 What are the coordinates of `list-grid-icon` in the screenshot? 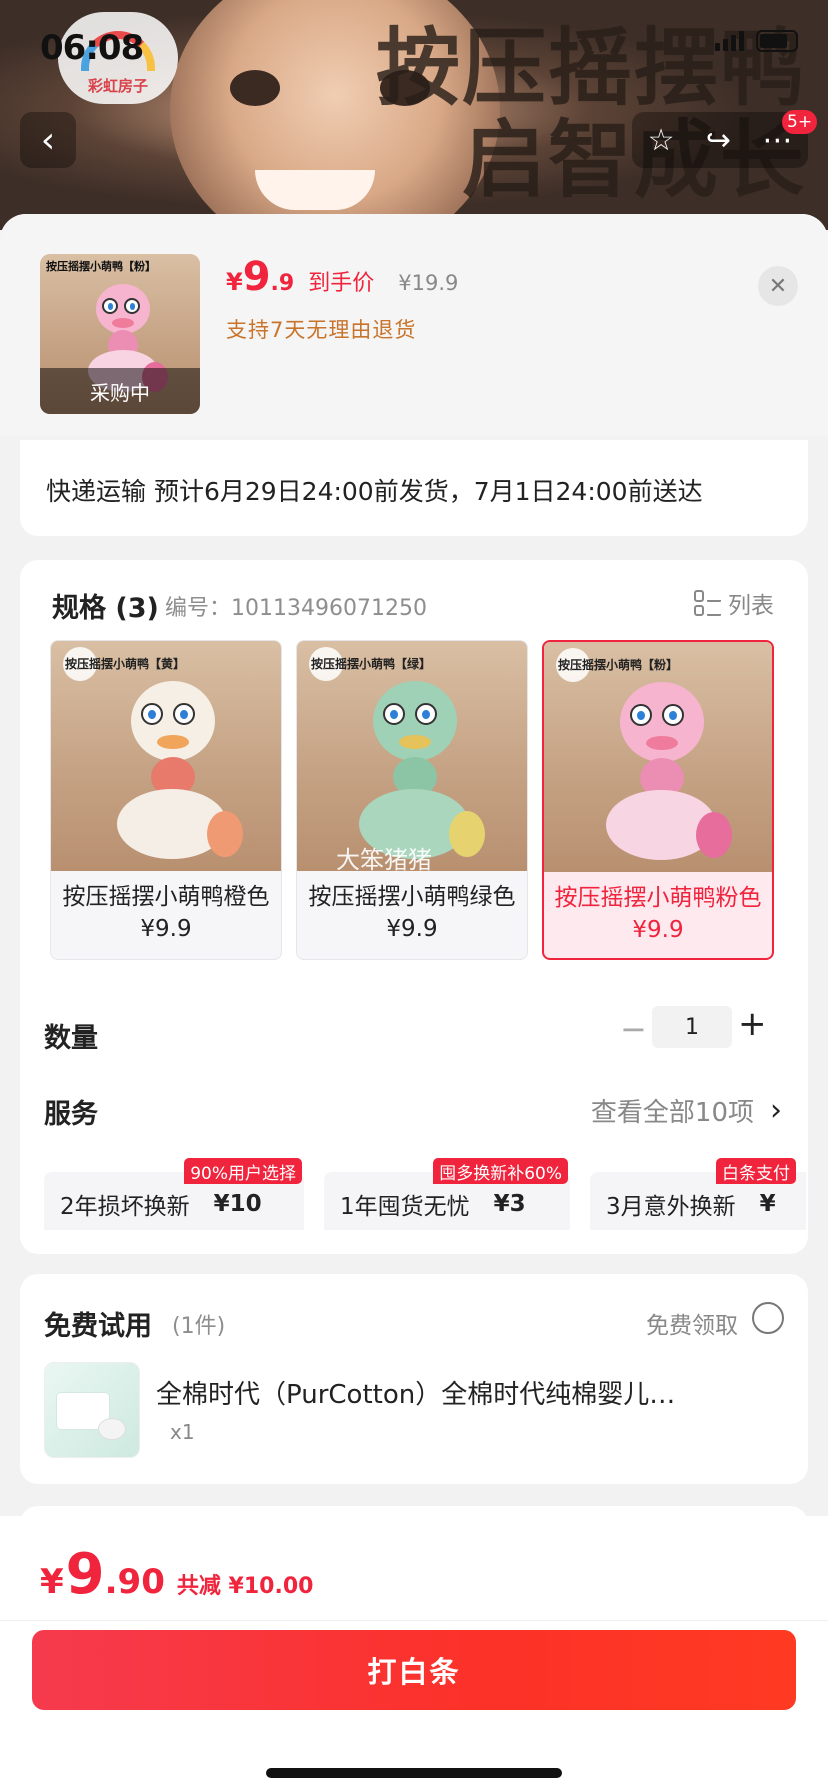 It's located at (707, 603).